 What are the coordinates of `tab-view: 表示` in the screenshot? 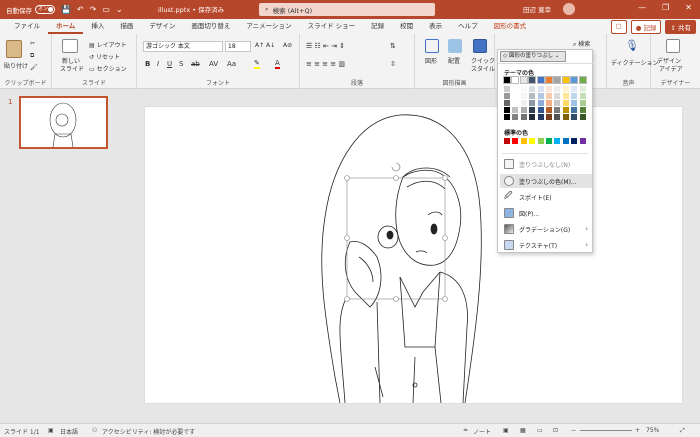 It's located at (435, 26).